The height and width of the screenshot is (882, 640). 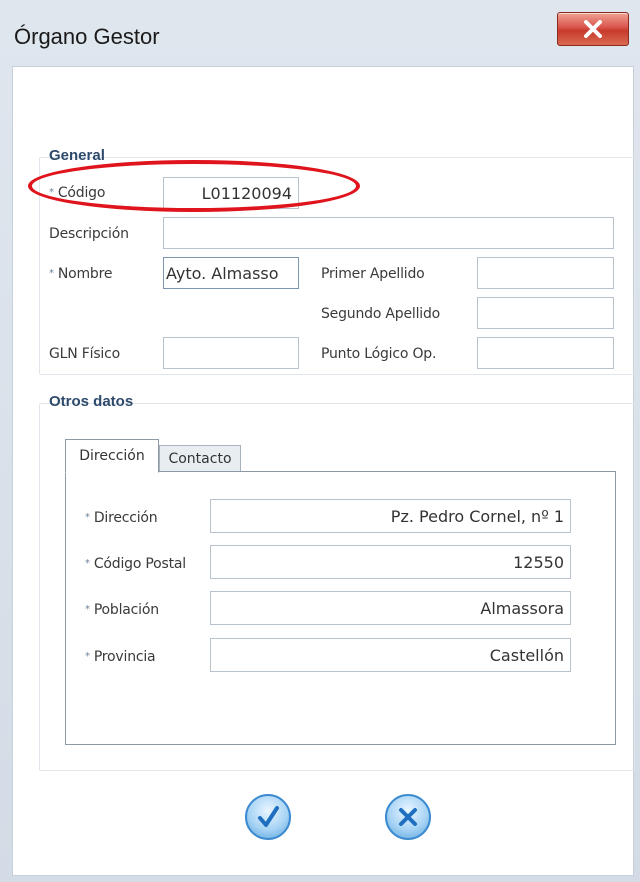 I want to click on tab-contacto: Contacto, so click(x=200, y=458).